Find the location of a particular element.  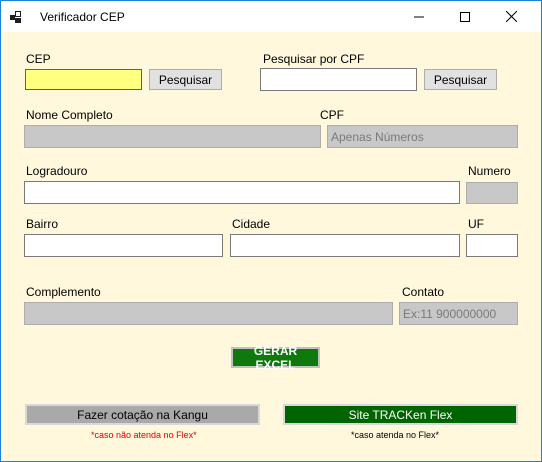

maximize-button is located at coordinates (465, 16).